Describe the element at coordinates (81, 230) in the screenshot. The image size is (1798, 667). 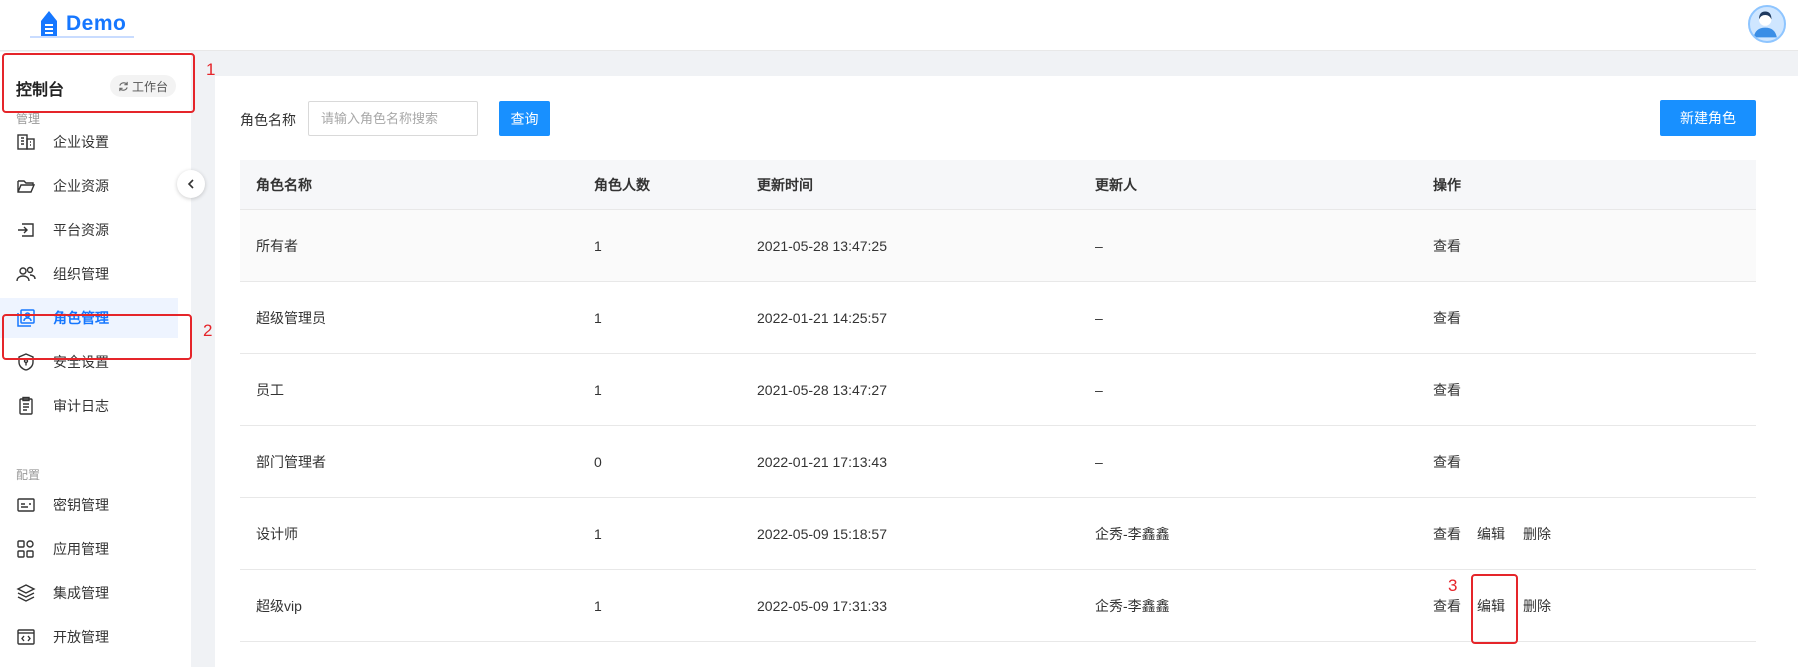
I see `sidebar-item-label: 平台资源` at that location.